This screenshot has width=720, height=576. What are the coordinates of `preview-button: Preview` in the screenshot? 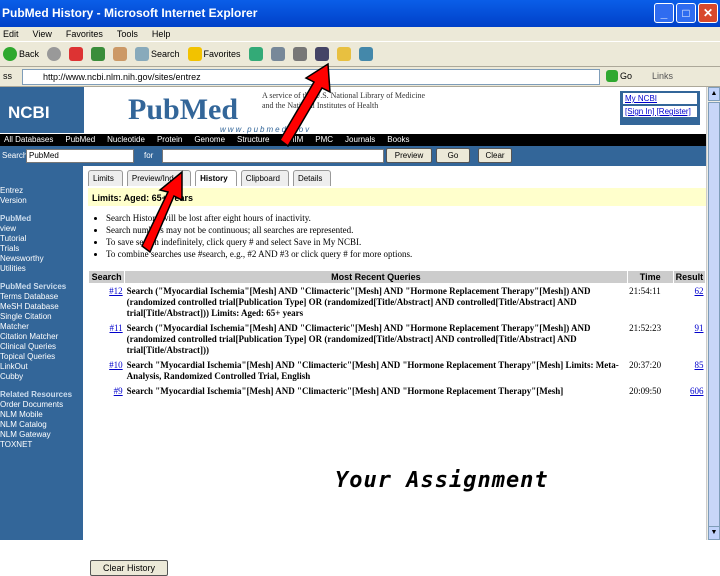 It's located at (409, 155).